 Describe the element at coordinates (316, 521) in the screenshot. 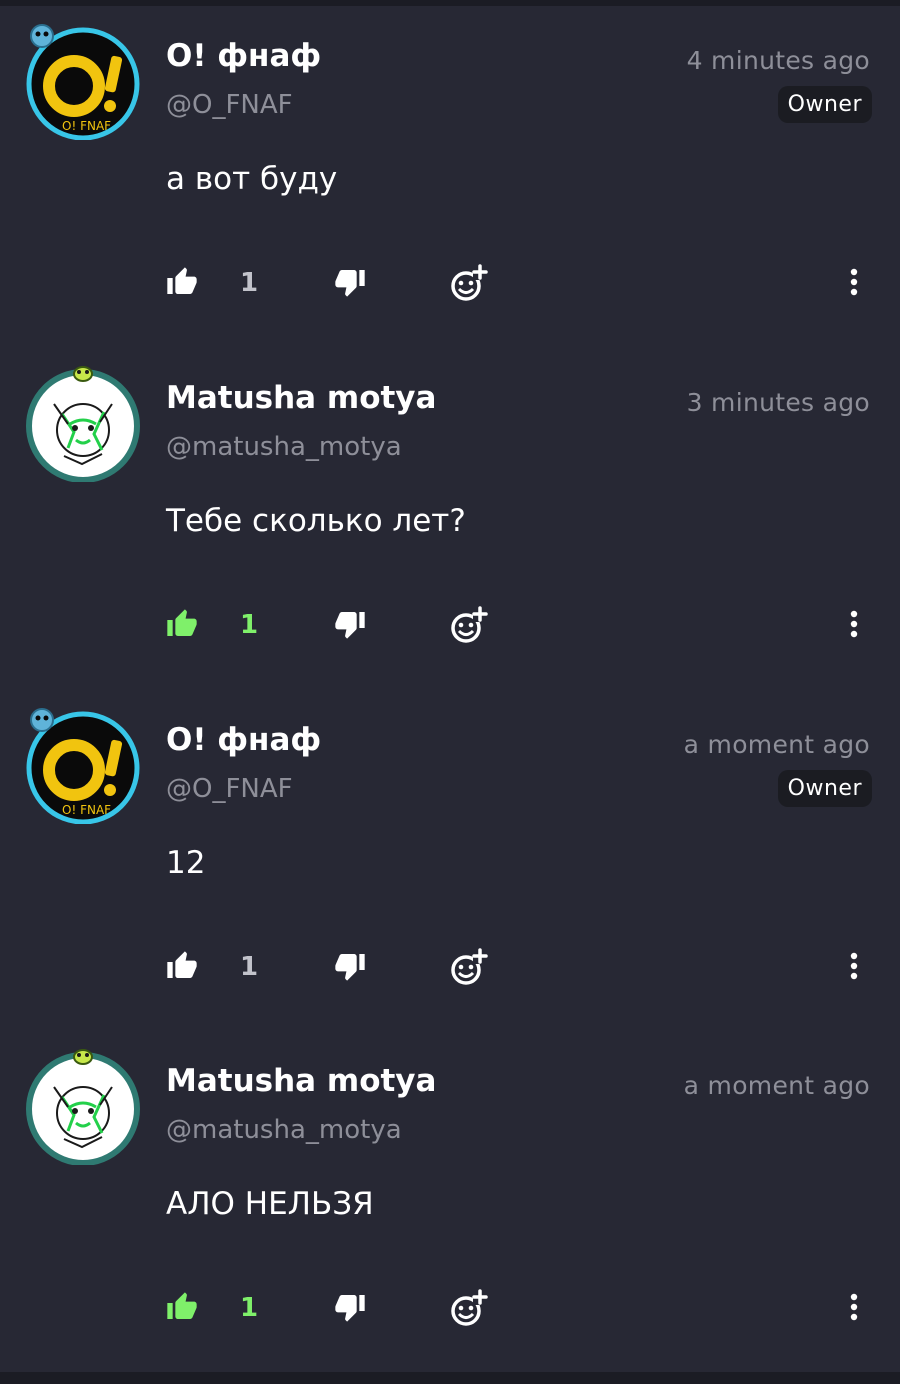

I see `comment-text: Тебе сколько лет?` at that location.